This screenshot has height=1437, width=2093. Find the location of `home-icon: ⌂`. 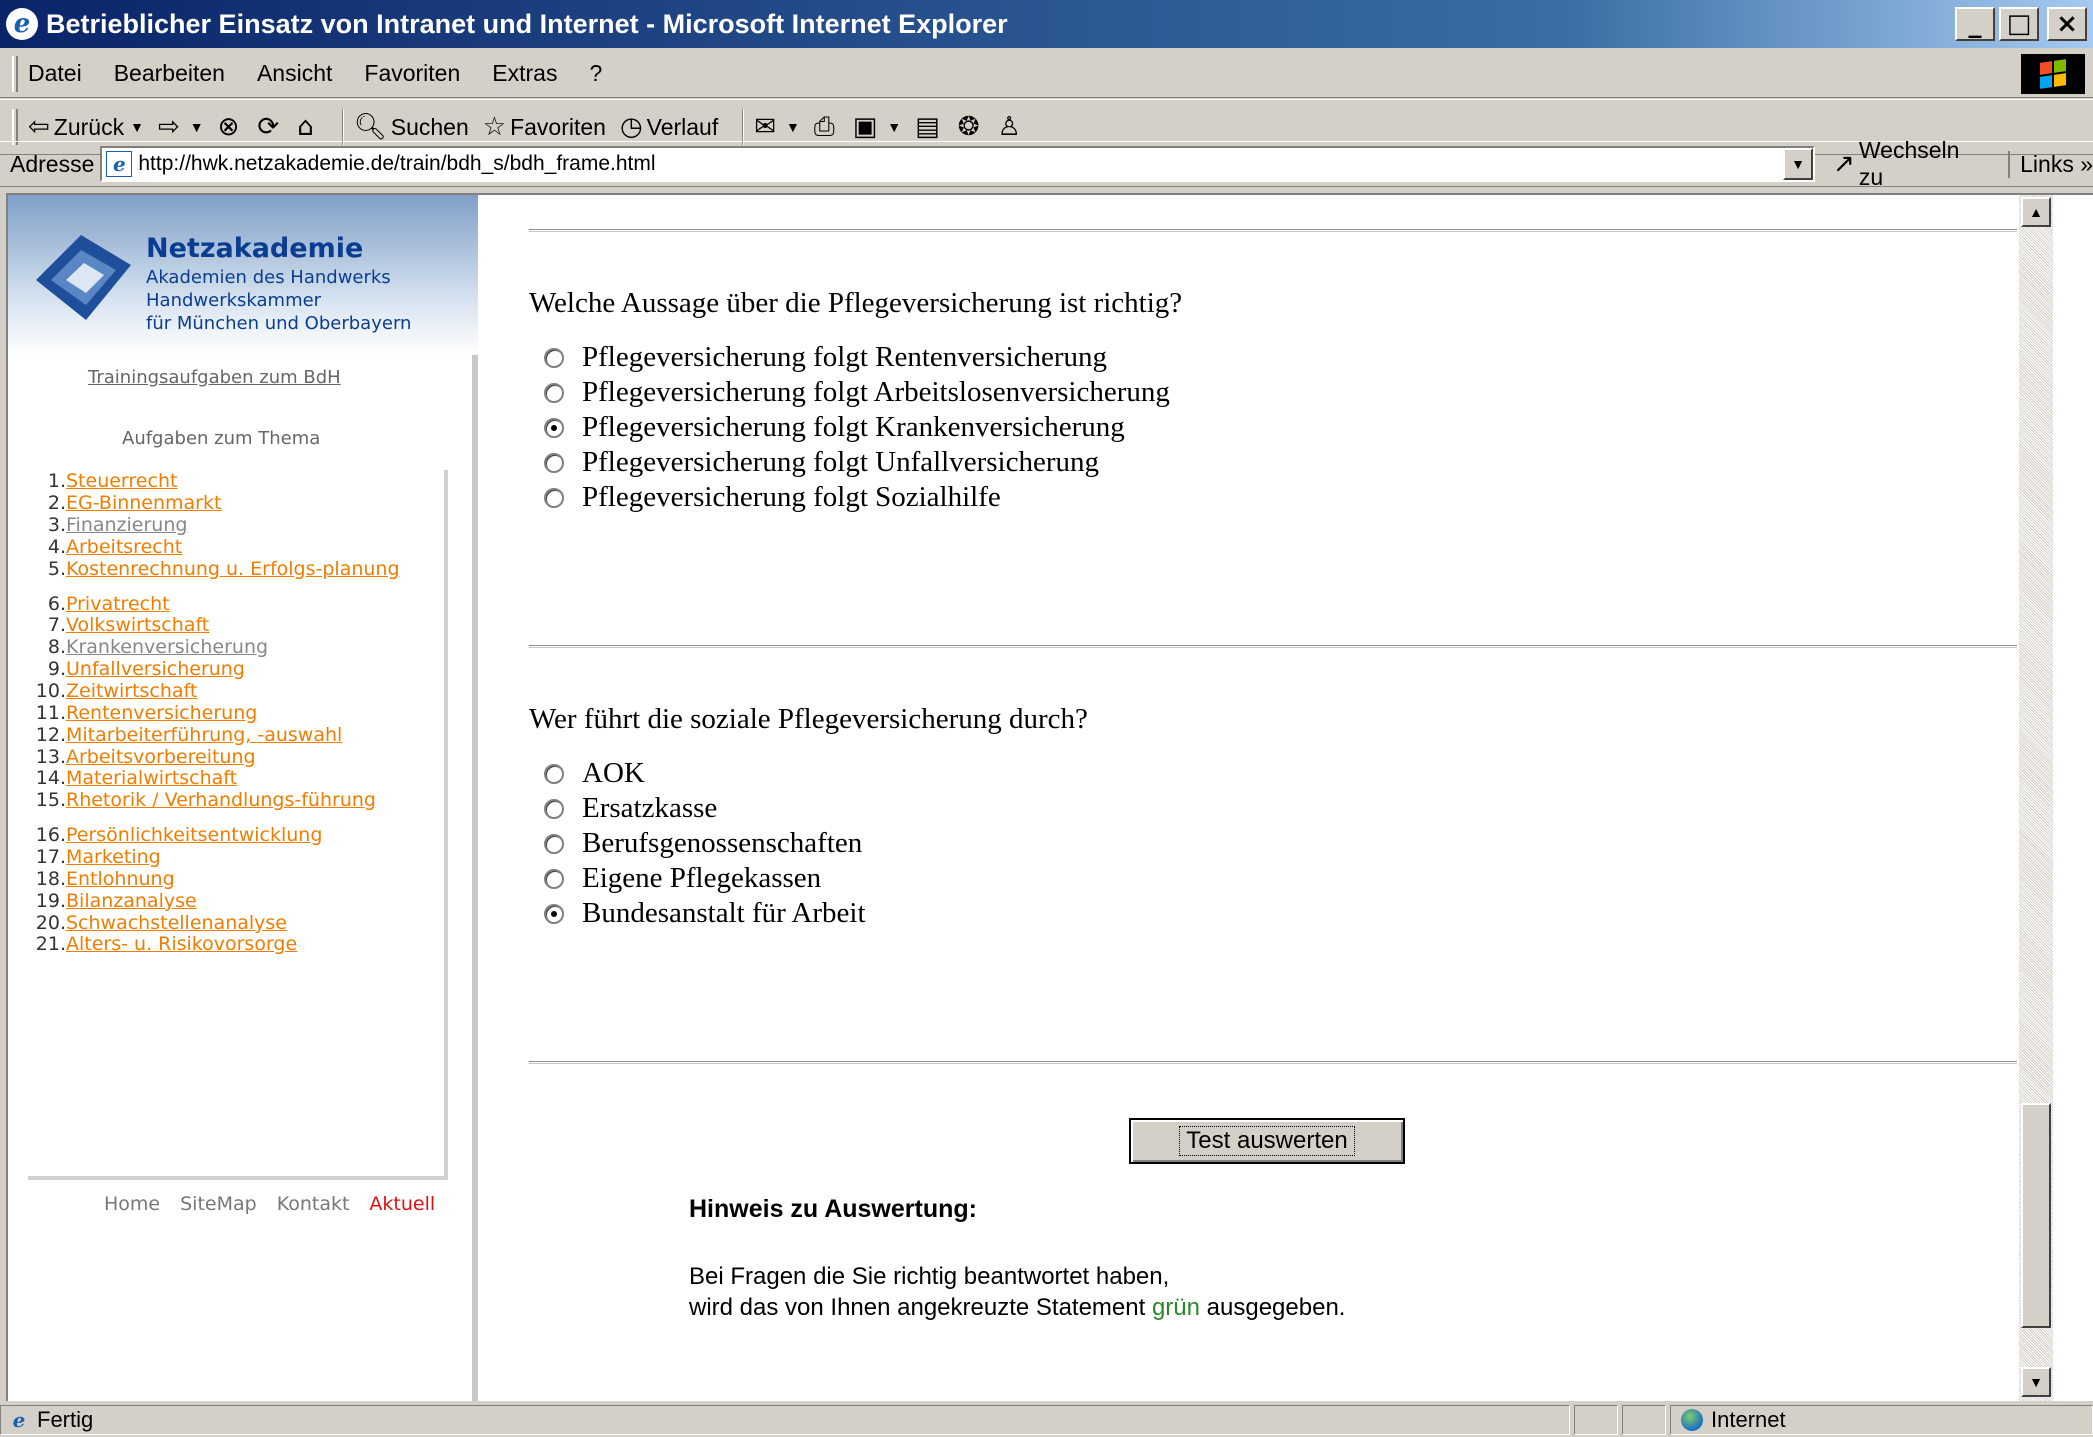

home-icon: ⌂ is located at coordinates (305, 127).